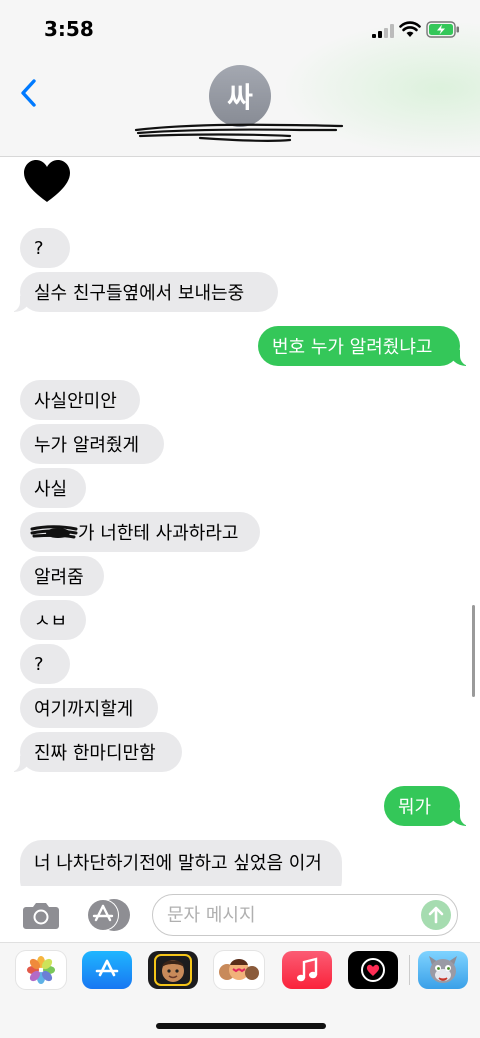 This screenshot has height=1038, width=480. What do you see at coordinates (240, 97) in the screenshot?
I see `contact-initial: 싸` at bounding box center [240, 97].